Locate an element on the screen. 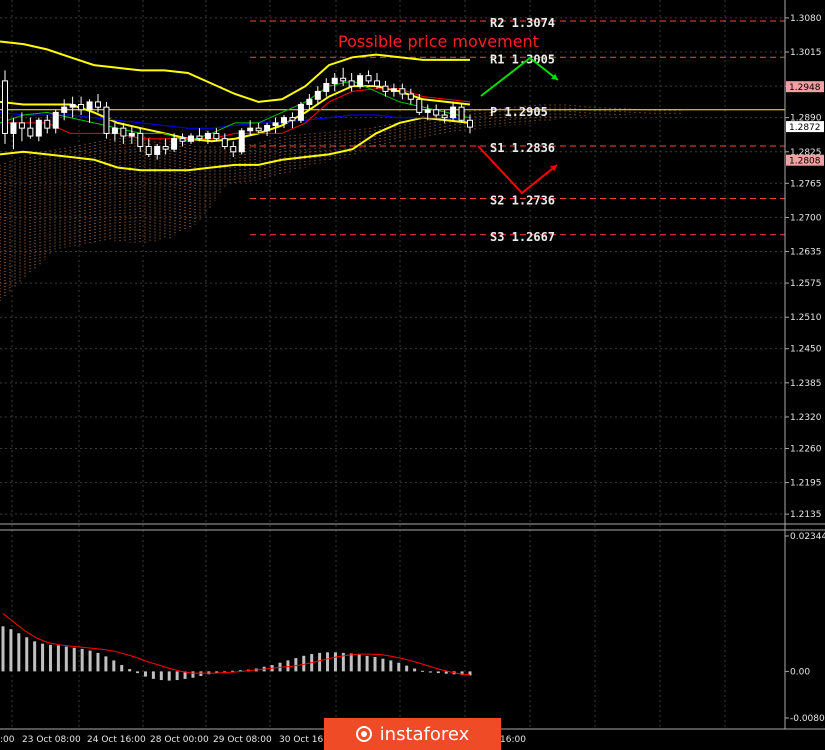  level-label-r2: R2 1.3074 is located at coordinates (522, 23).